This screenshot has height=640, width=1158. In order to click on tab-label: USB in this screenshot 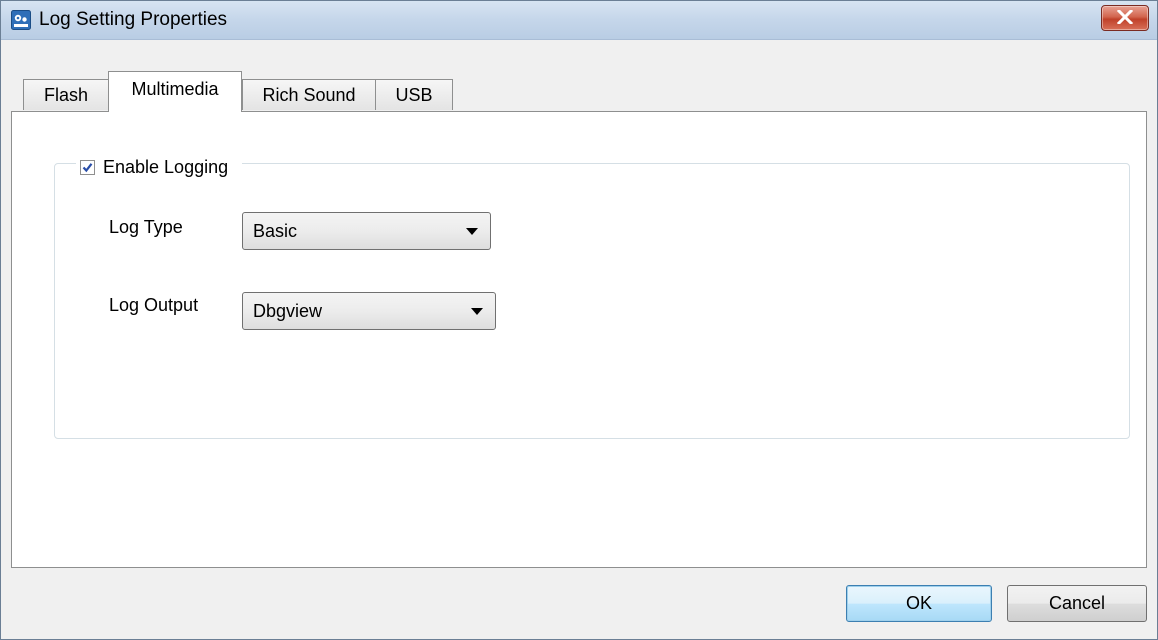, I will do `click(414, 95)`.